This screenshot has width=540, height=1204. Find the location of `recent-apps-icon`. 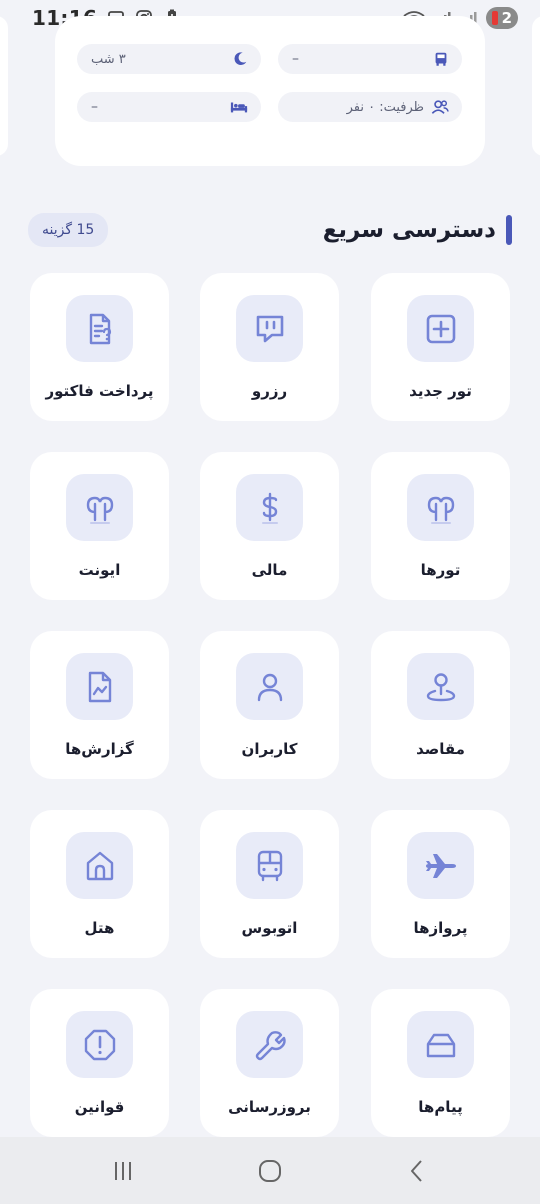

recent-apps-icon is located at coordinates (123, 1170).